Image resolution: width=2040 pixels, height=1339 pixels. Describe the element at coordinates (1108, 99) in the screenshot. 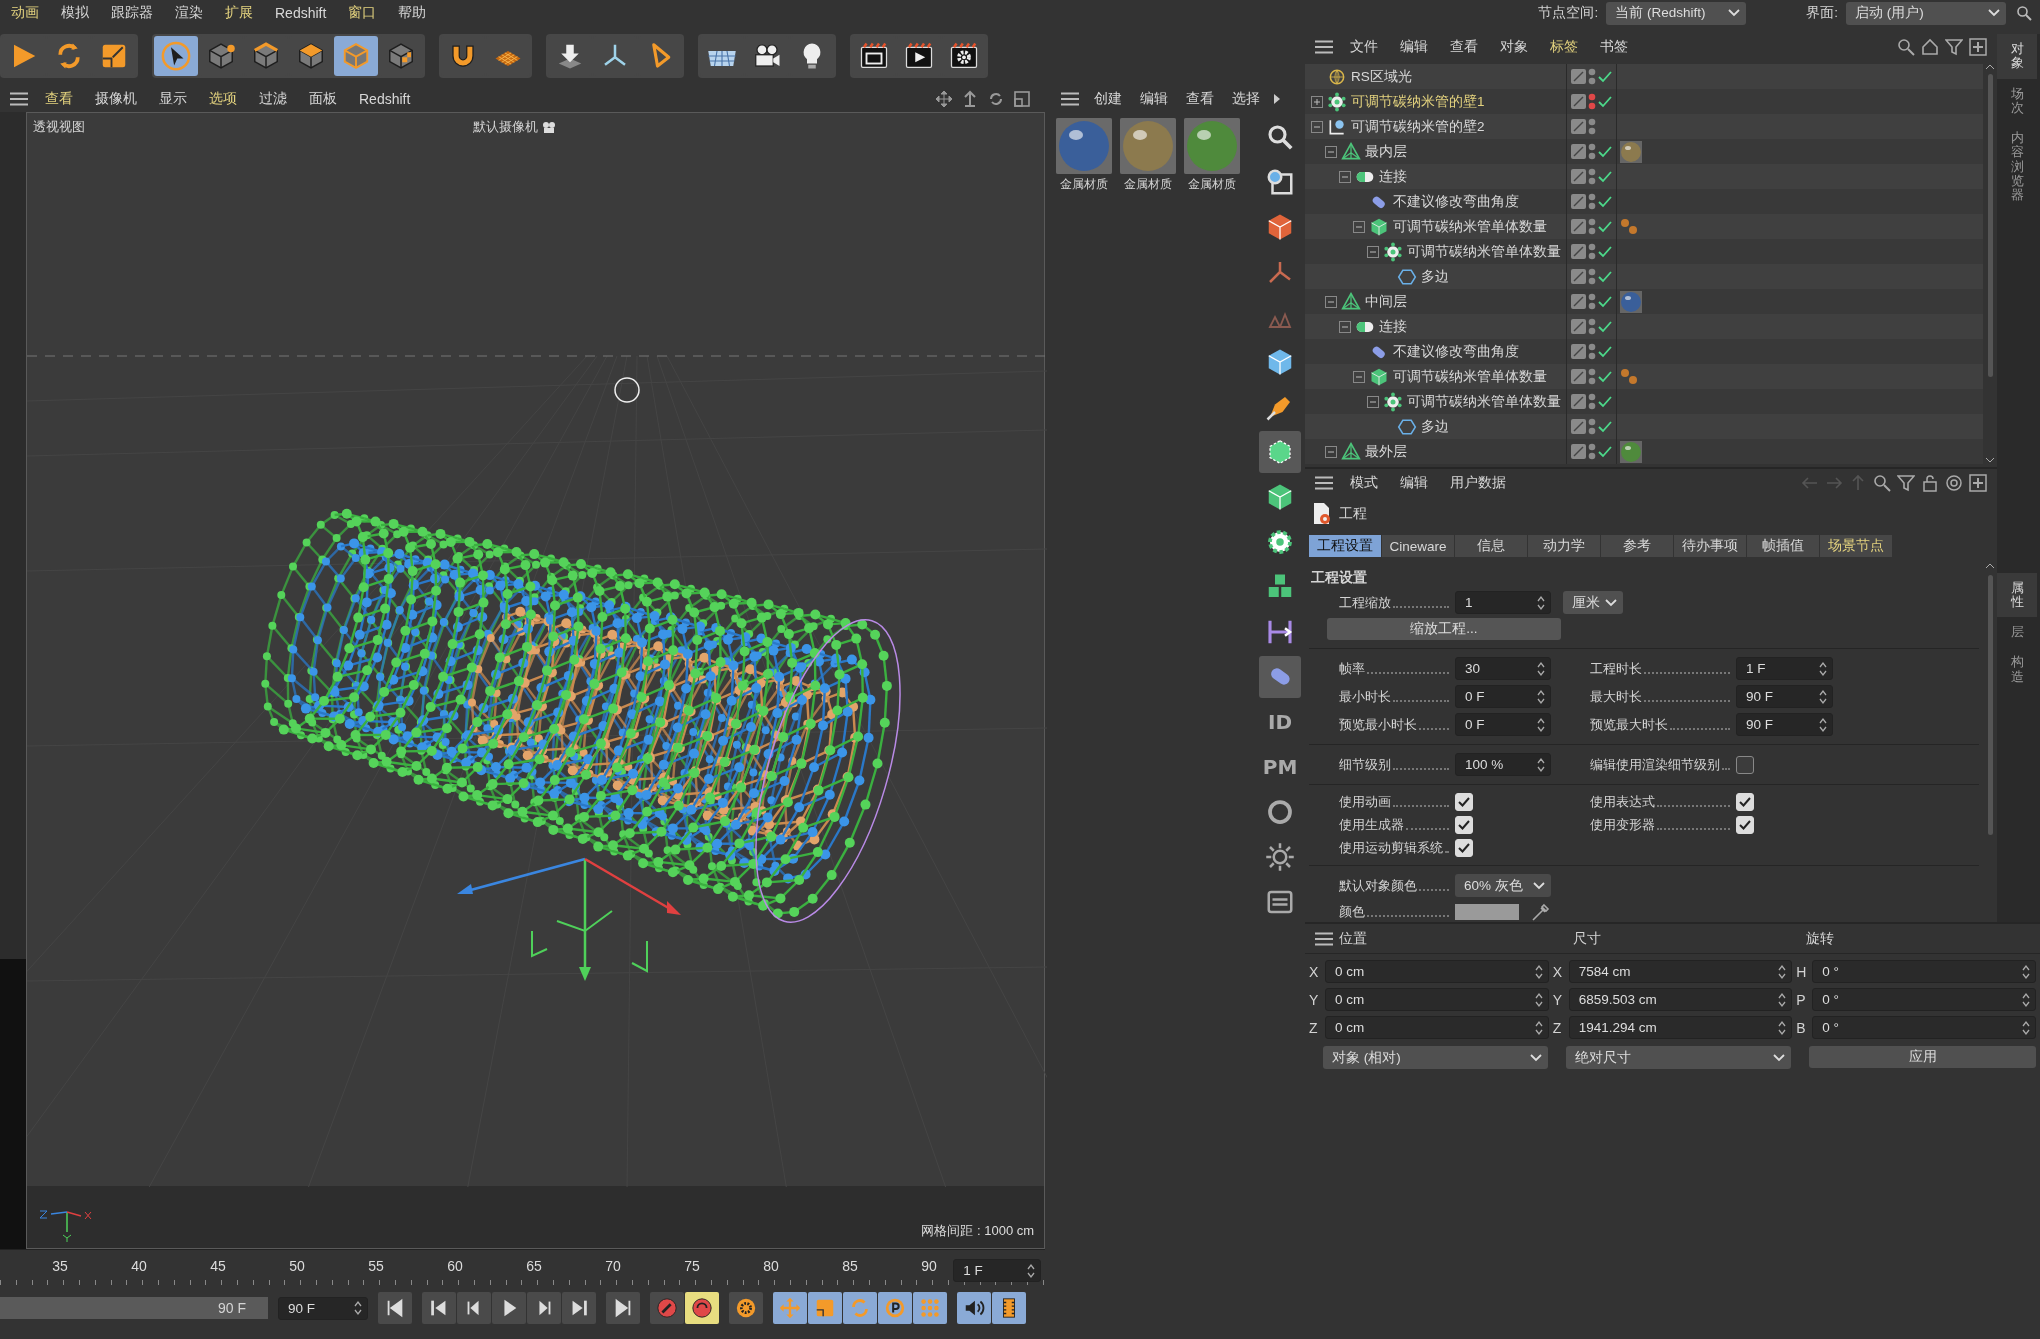

I see `menu-item: 创建` at that location.